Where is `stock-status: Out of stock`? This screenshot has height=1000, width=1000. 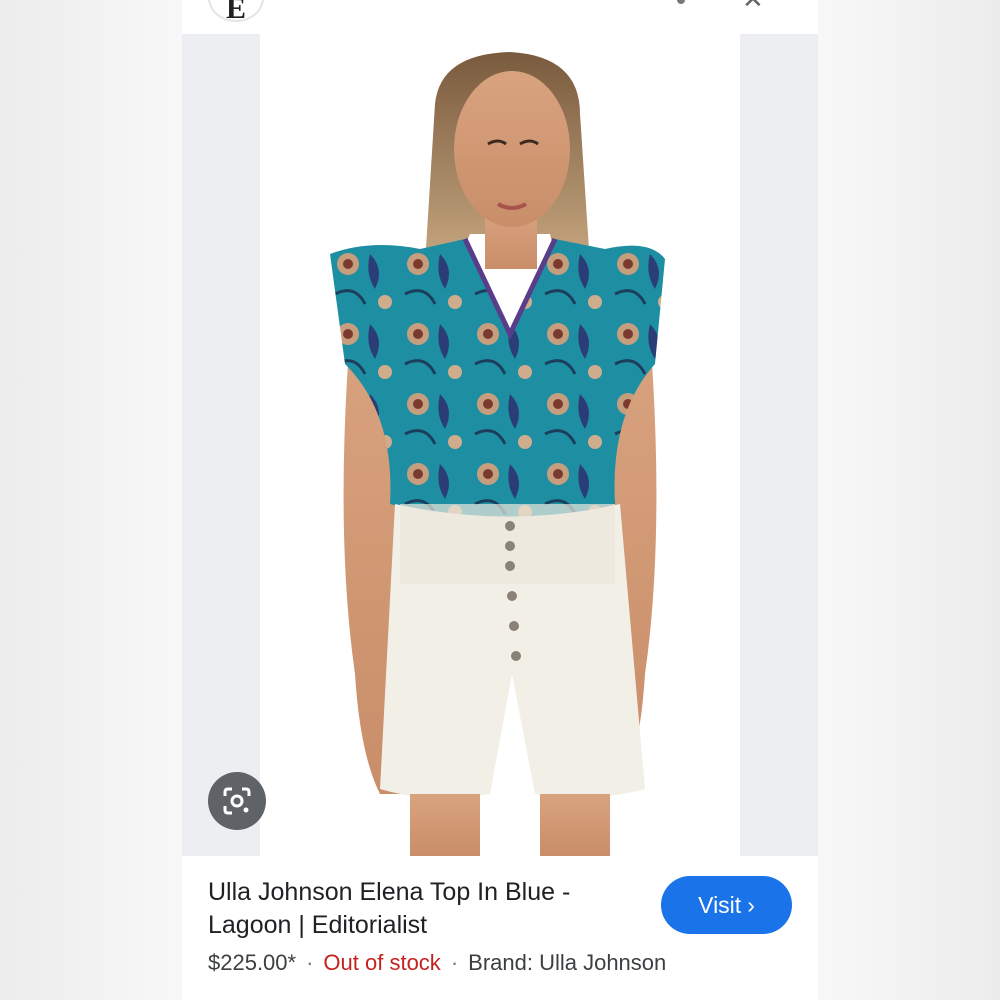 stock-status: Out of stock is located at coordinates (382, 962).